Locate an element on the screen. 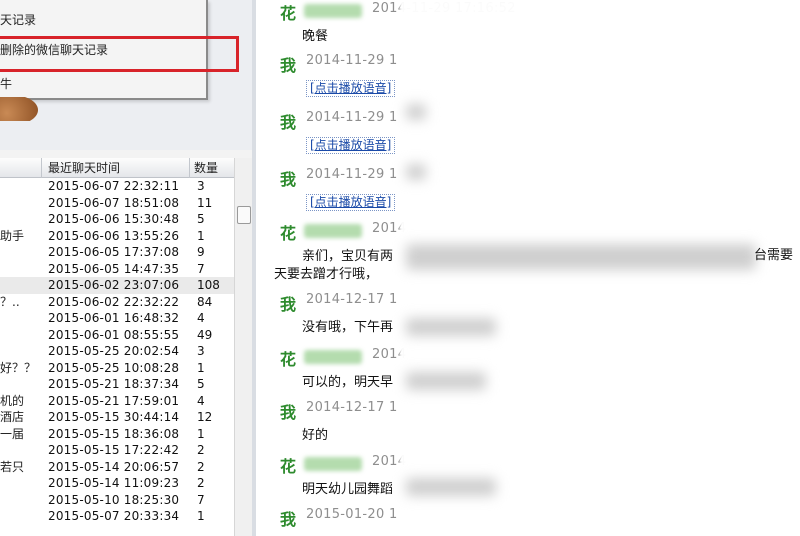 Image resolution: width=800 pixels, height=536 pixels. message-count: 12 is located at coordinates (205, 417).